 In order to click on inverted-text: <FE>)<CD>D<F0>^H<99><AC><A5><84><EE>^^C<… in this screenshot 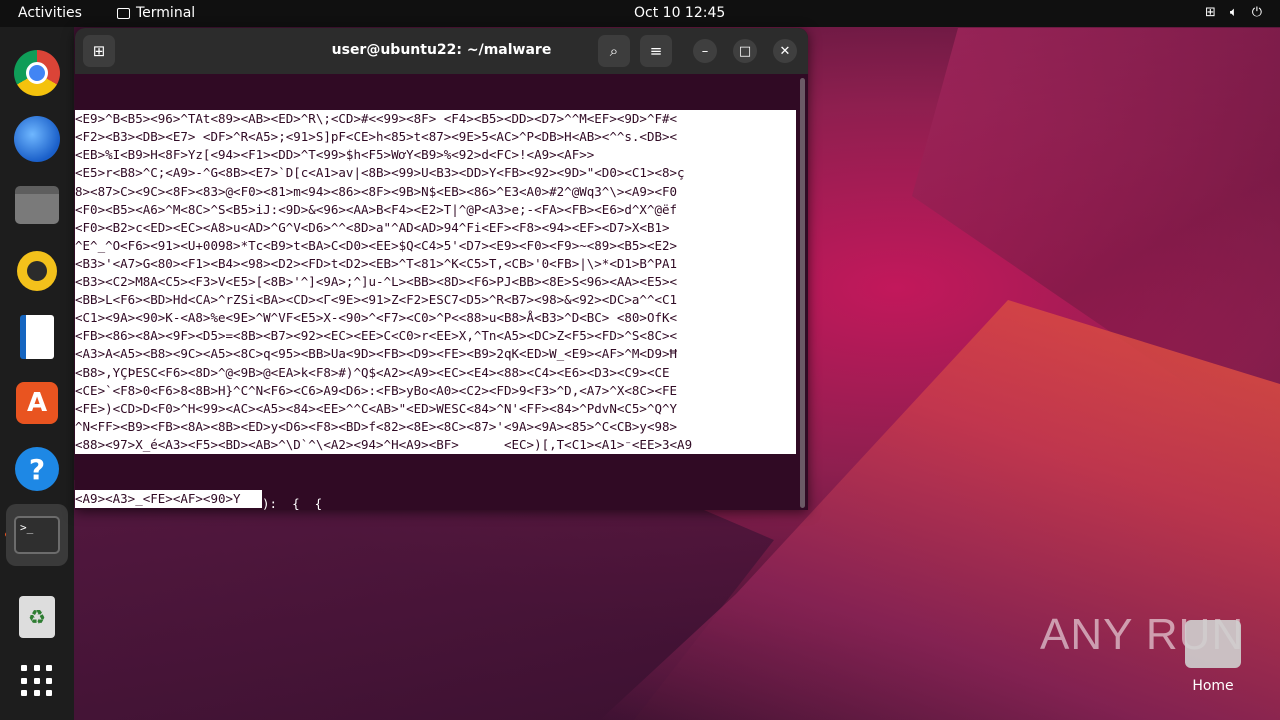, I will do `click(435, 408)`.